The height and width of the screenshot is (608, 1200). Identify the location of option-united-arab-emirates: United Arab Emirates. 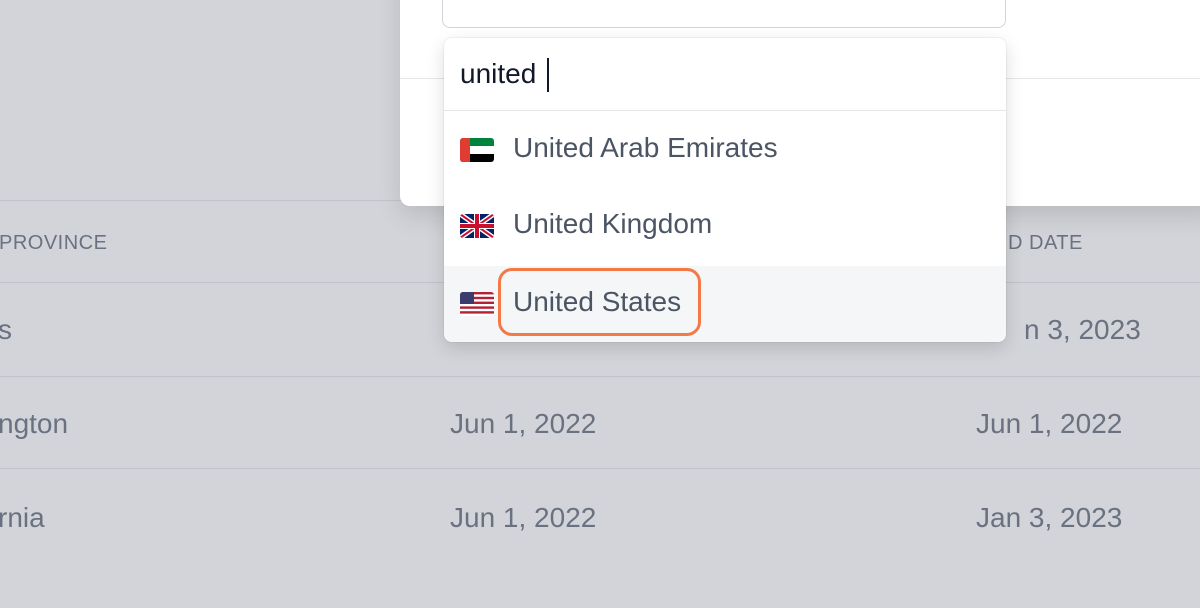
(725, 150).